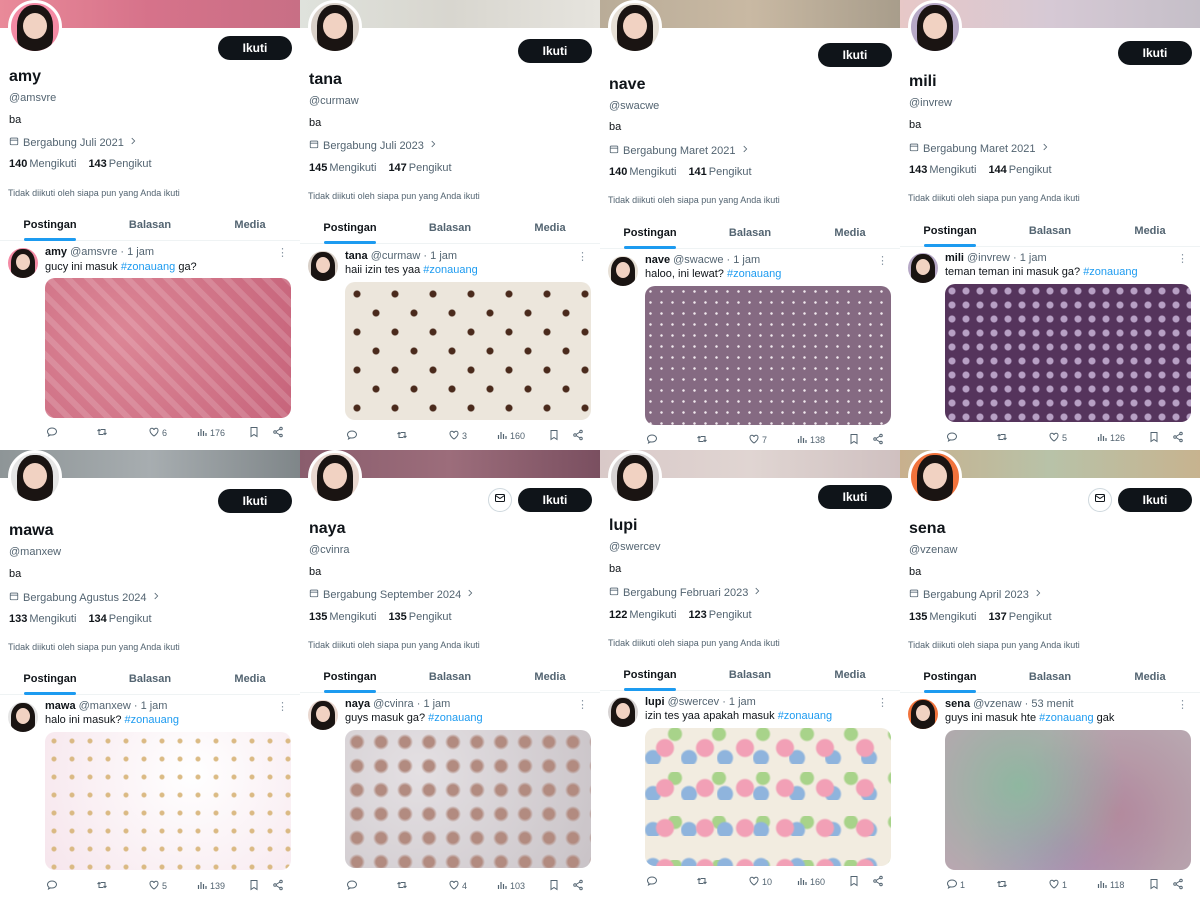  Describe the element at coordinates (419, 617) in the screenshot. I see `followers-count-link: 135 Pengikut` at that location.